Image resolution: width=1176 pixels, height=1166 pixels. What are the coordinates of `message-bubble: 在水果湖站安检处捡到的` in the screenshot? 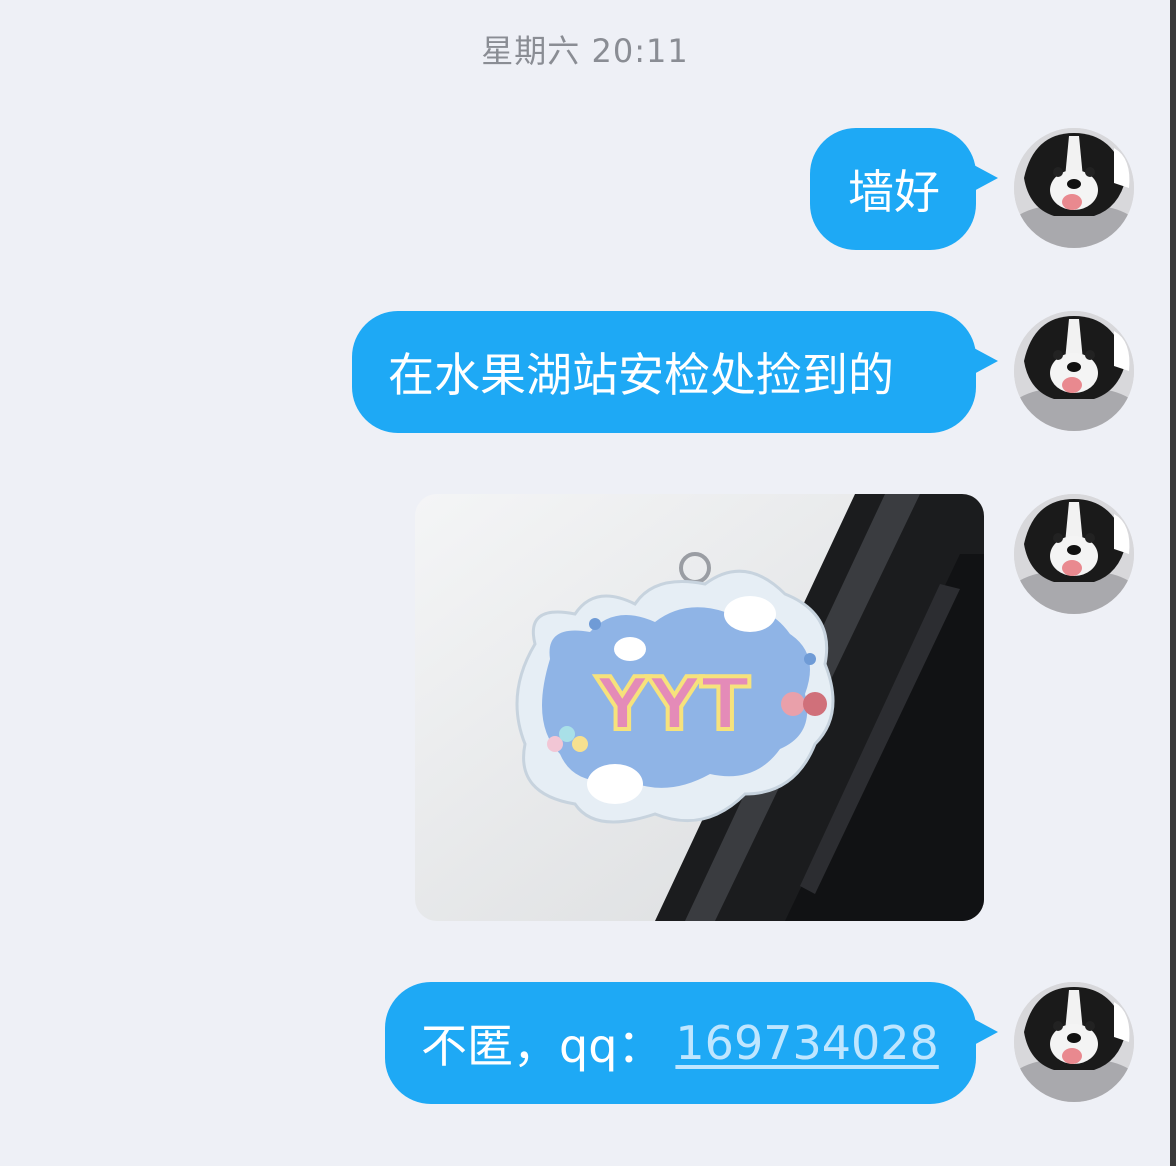 It's located at (675, 372).